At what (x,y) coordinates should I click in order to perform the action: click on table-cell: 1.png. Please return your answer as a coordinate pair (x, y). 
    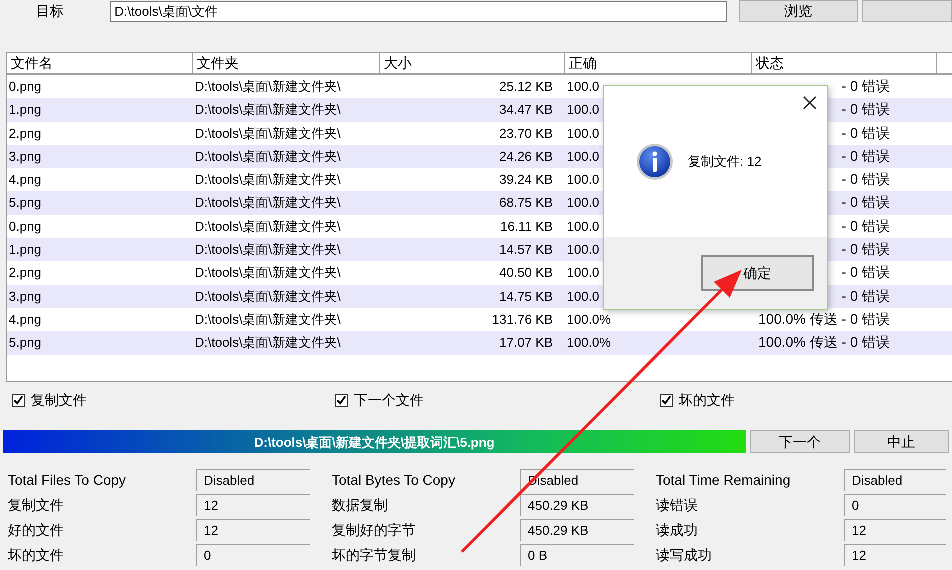
    Looking at the image, I should click on (25, 250).